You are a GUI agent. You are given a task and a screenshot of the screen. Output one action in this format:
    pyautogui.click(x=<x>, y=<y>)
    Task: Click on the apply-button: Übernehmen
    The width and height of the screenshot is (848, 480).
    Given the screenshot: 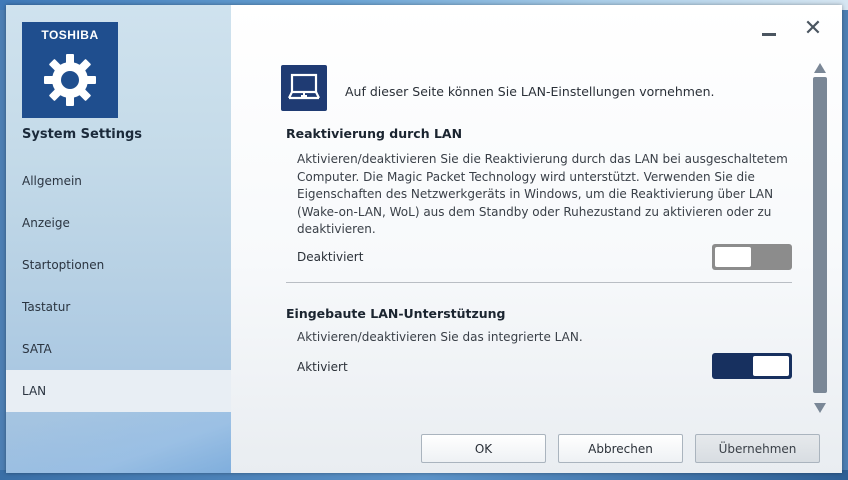 What is the action you would take?
    pyautogui.click(x=757, y=448)
    